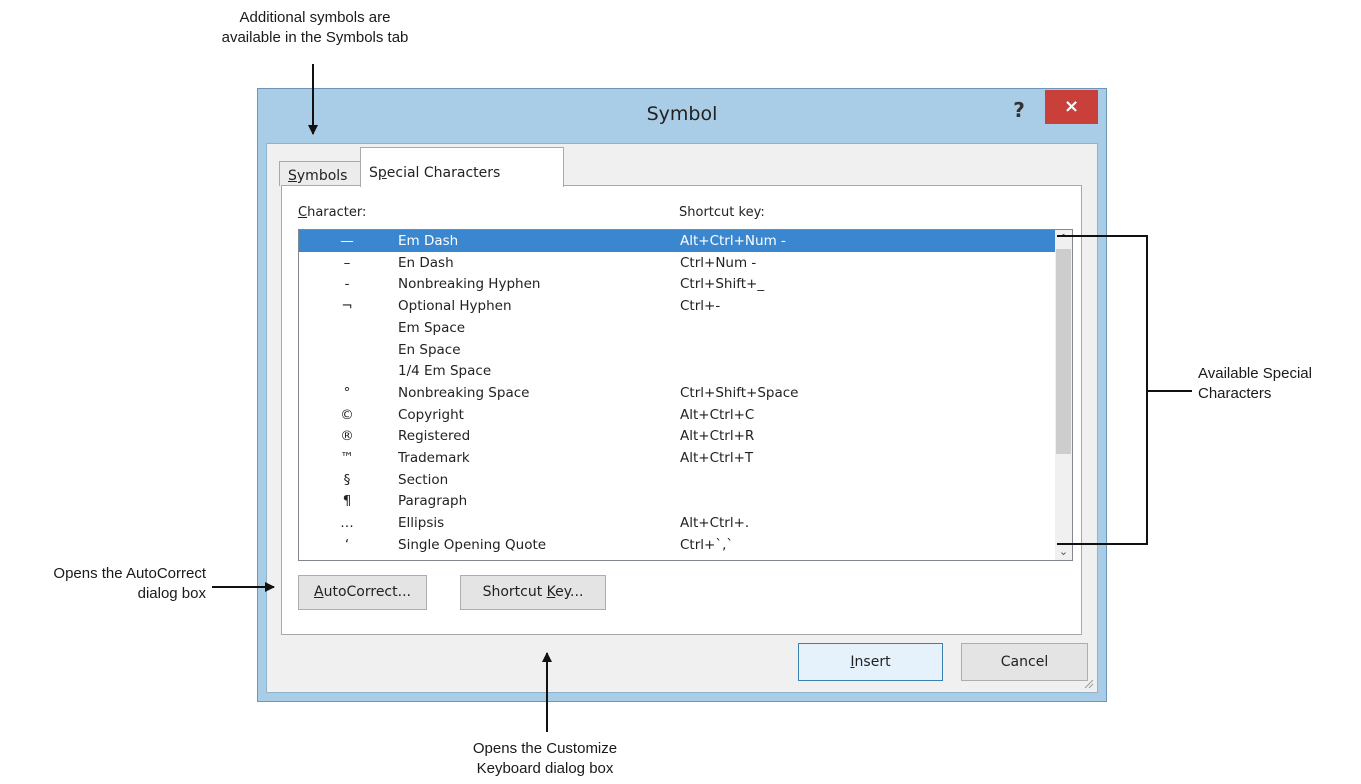  I want to click on scroll-up-icon: ^, so click(1063, 238).